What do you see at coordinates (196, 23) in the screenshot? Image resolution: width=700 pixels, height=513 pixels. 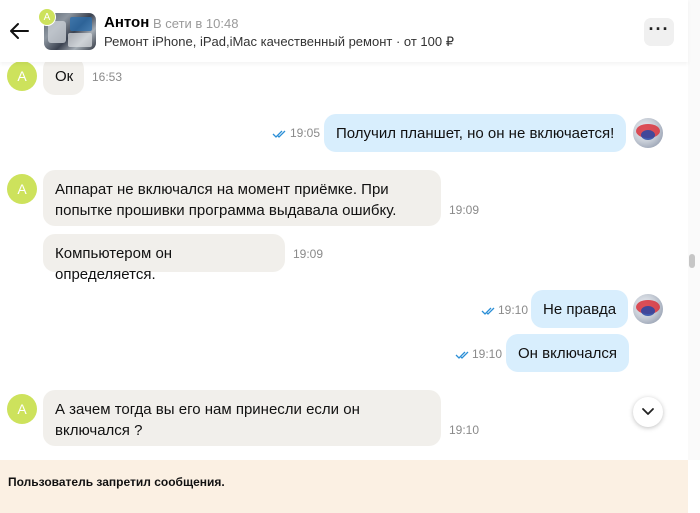 I see `online-status: В сети в 10:48` at bounding box center [196, 23].